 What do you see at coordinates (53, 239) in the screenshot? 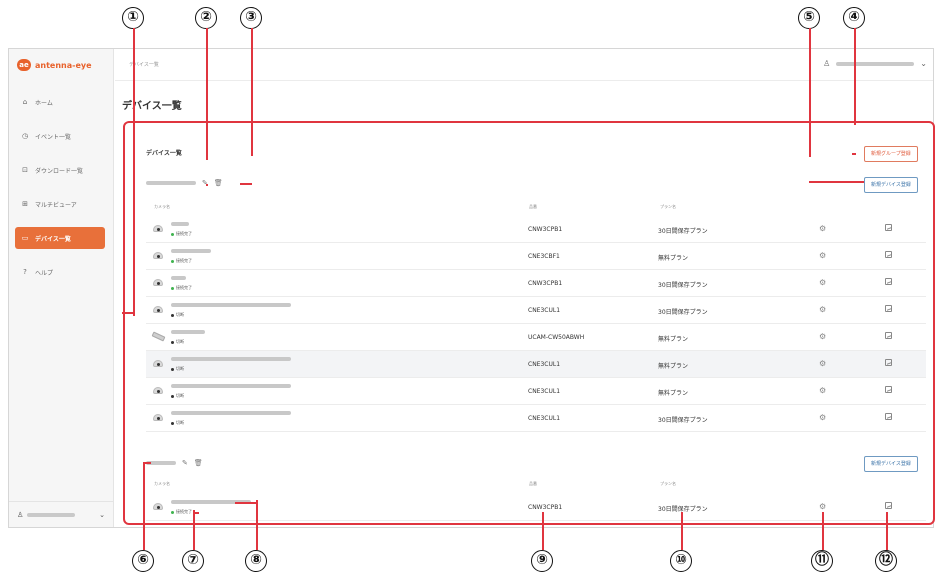
I see `sidebar-item-label: デバイス一覧` at bounding box center [53, 239].